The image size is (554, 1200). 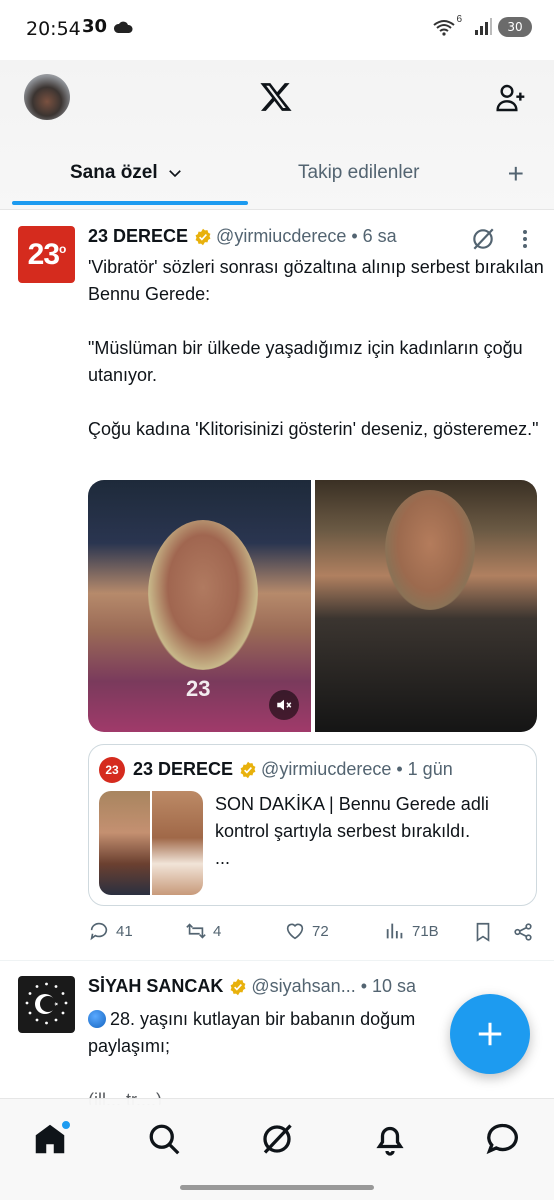 I want to click on tab-for-you: Sana özel, so click(x=127, y=173).